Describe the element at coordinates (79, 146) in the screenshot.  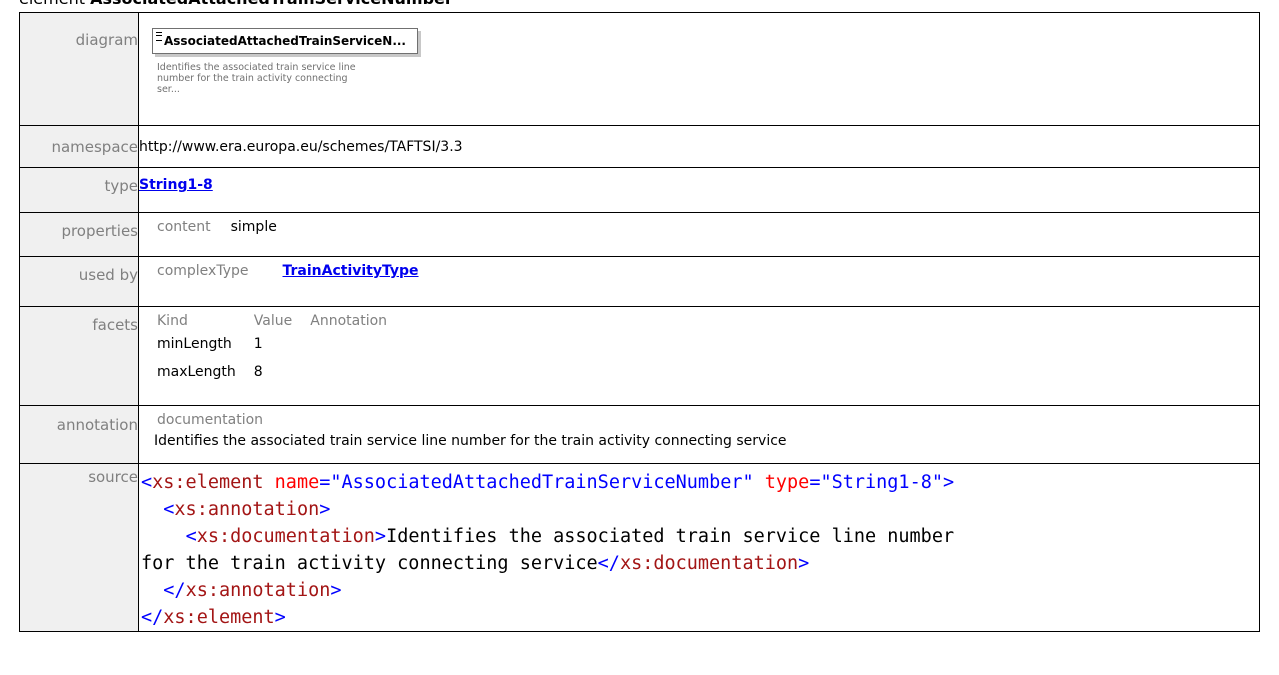
I see `namespace-label: namespace` at that location.